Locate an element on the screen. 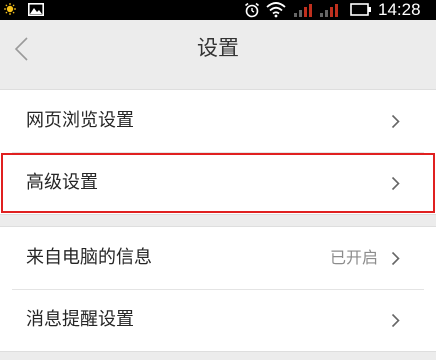 The width and height of the screenshot is (436, 360). settings-item-label: 来自电脑的信息 is located at coordinates (89, 257).